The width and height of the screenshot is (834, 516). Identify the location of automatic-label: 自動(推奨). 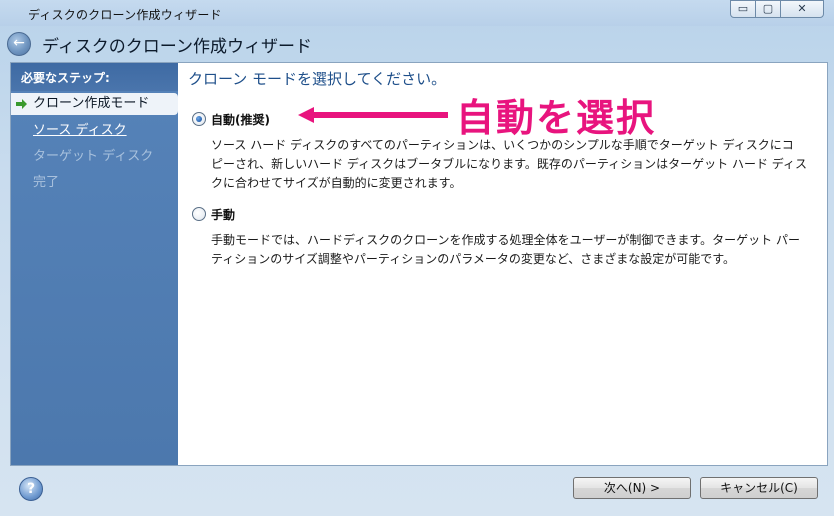
(240, 119).